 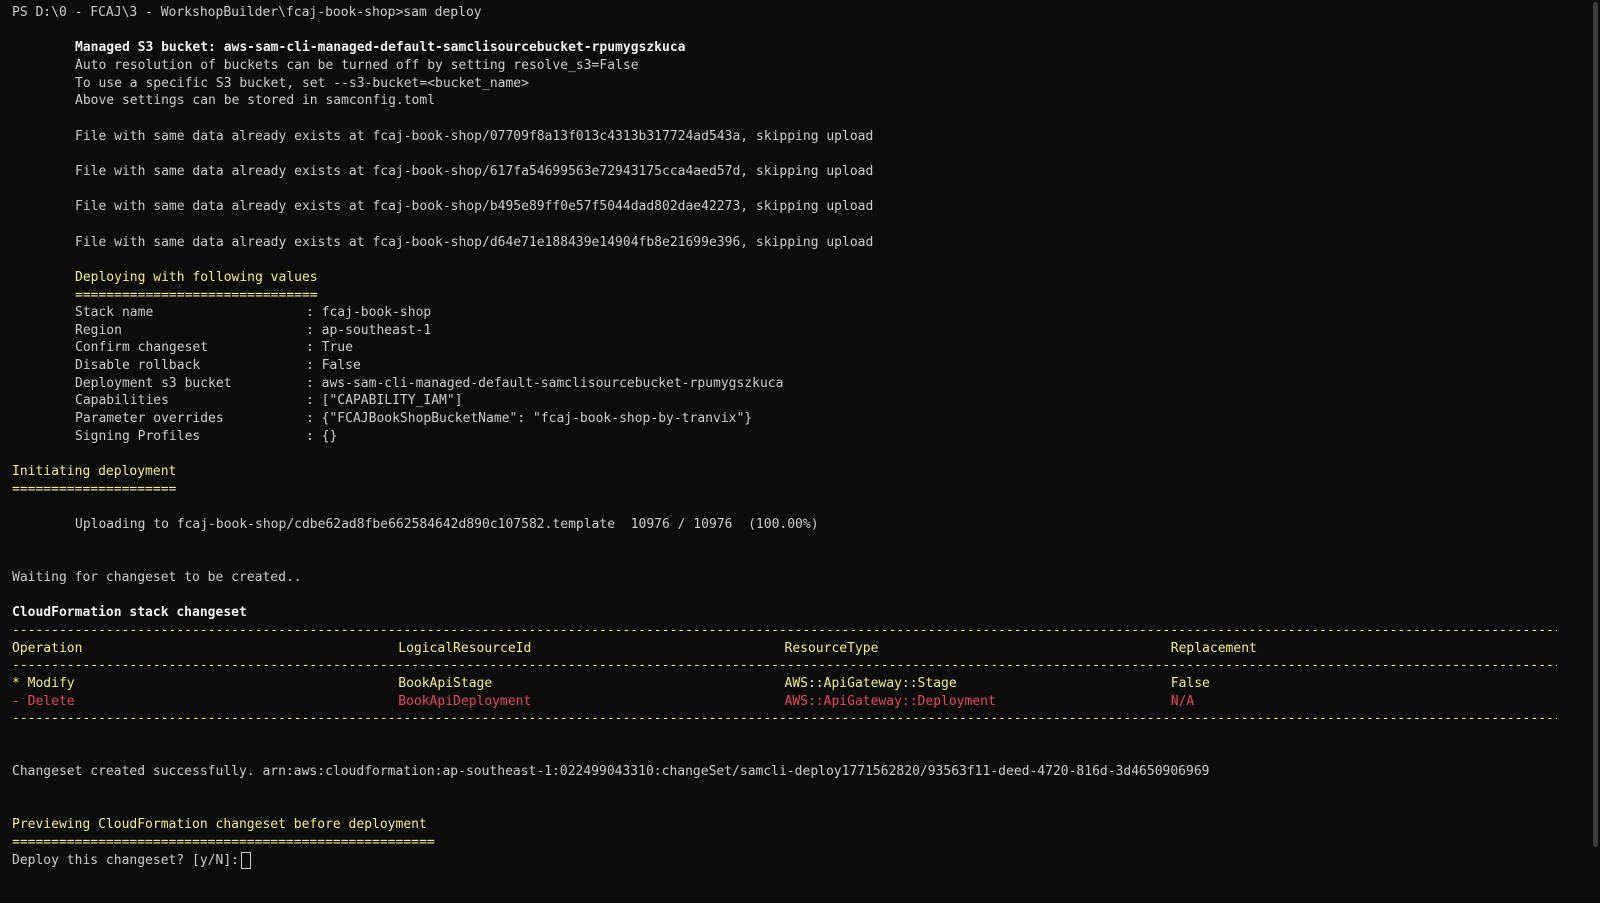 I want to click on deploy-value-row: Stack name : fcaj-book-shop, so click(x=784, y=313).